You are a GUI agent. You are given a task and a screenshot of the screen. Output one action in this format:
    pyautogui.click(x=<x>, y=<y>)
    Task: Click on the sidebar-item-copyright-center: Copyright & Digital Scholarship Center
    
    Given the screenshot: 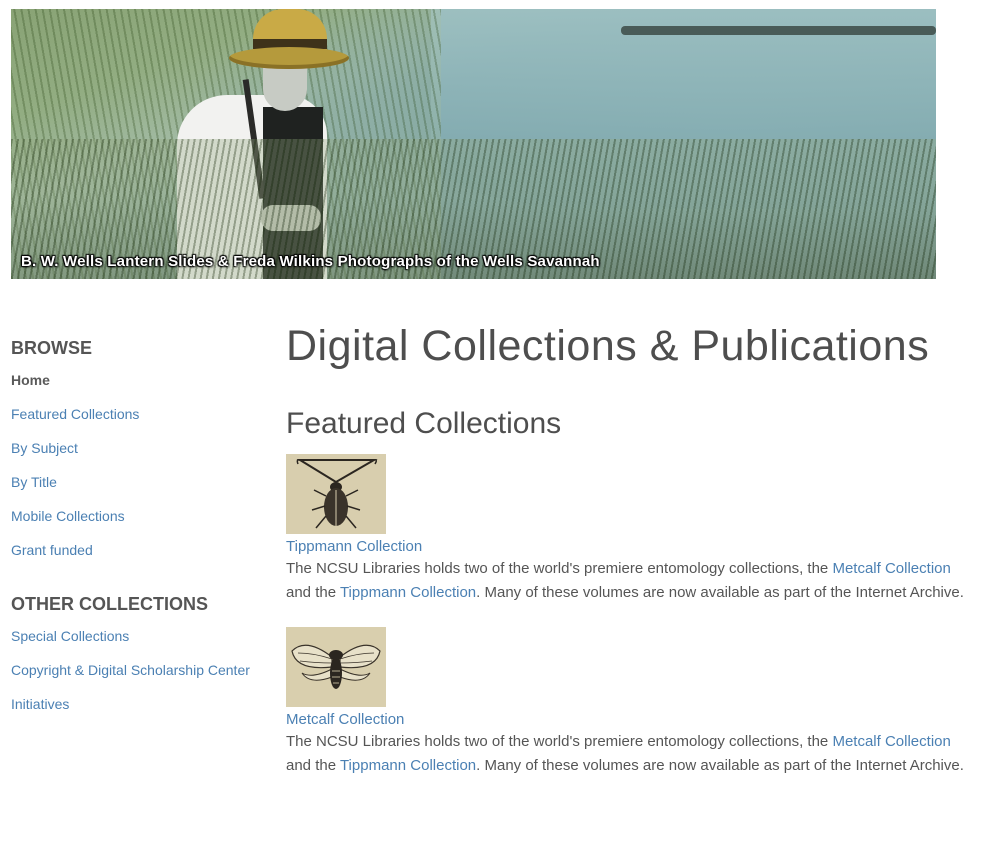 What is the action you would take?
    pyautogui.click(x=131, y=670)
    